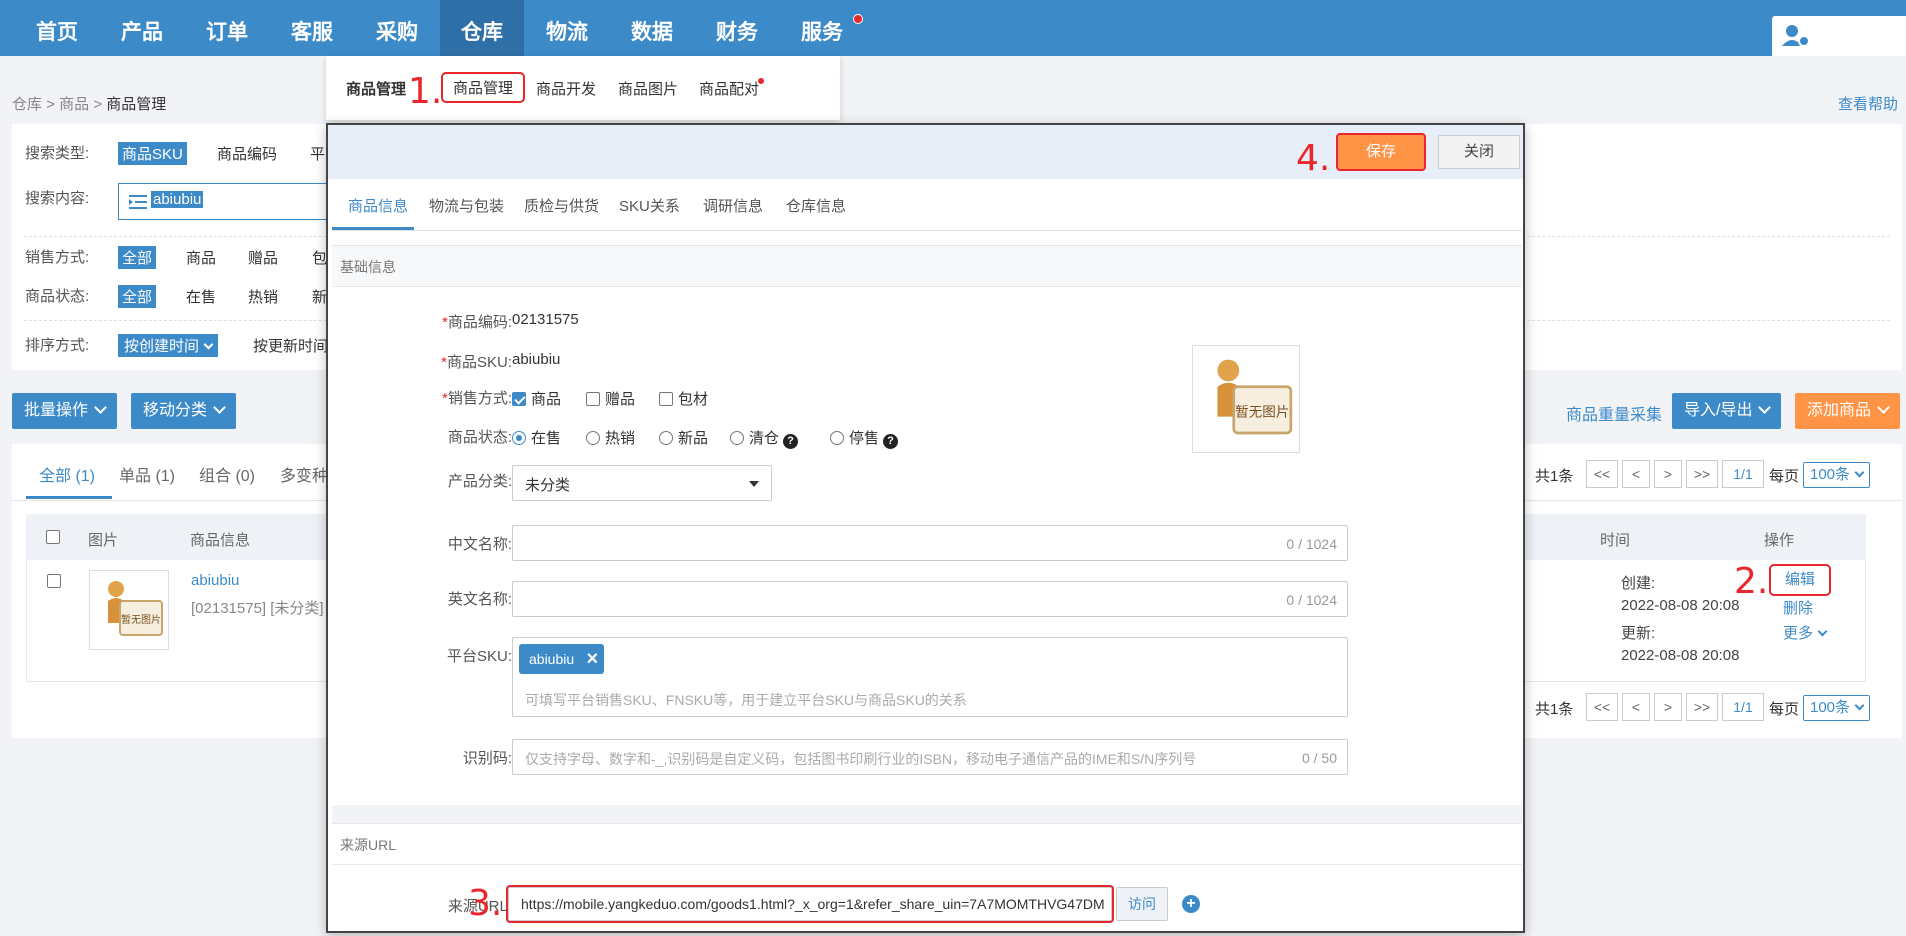 This screenshot has height=936, width=1906. What do you see at coordinates (1805, 632) in the screenshot?
I see `more-link: 更多` at bounding box center [1805, 632].